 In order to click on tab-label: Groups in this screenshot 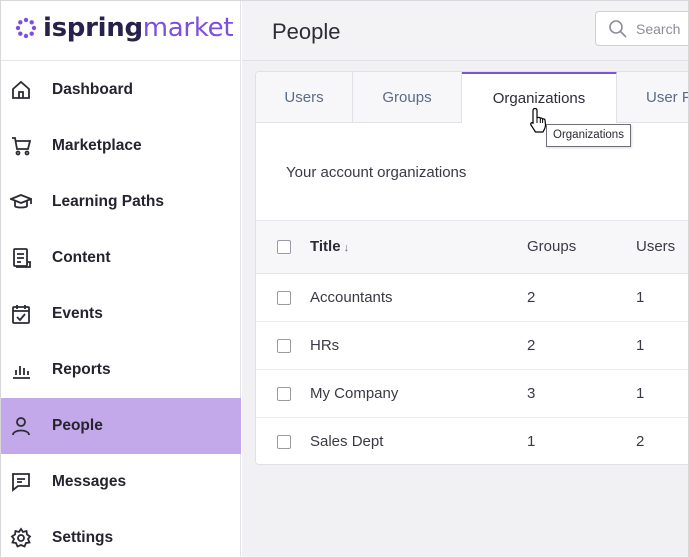, I will do `click(407, 97)`.